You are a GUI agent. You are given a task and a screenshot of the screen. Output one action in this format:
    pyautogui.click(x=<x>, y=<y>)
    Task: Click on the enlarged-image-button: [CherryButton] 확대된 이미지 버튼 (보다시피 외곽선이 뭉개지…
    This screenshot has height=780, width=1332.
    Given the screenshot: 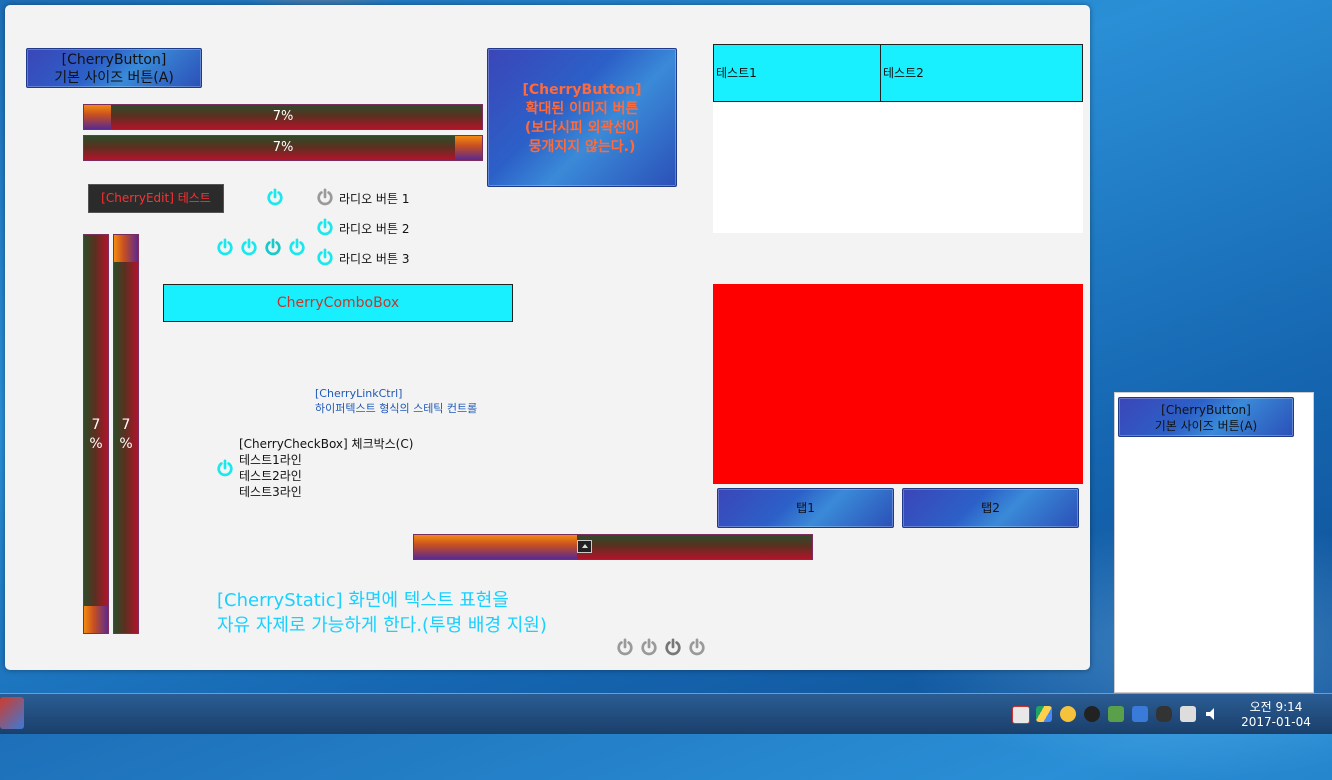 What is the action you would take?
    pyautogui.click(x=582, y=117)
    